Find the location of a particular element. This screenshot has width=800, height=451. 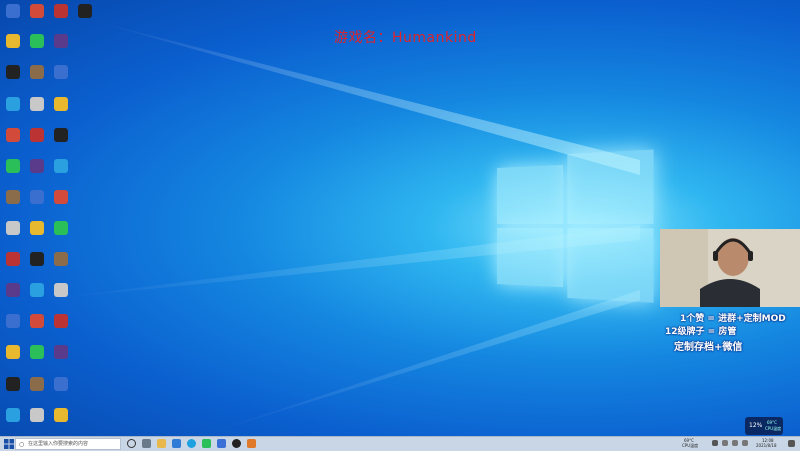

browser-icon is located at coordinates (221, 443).